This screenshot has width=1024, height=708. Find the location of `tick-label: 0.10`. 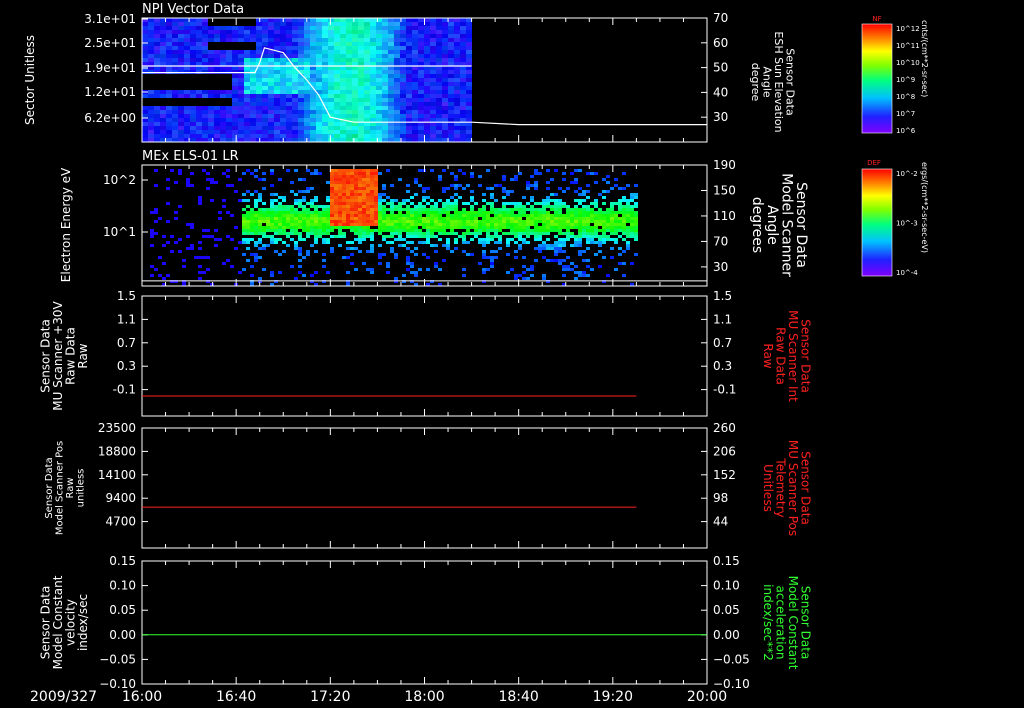

tick-label: 0.10 is located at coordinates (726, 586).